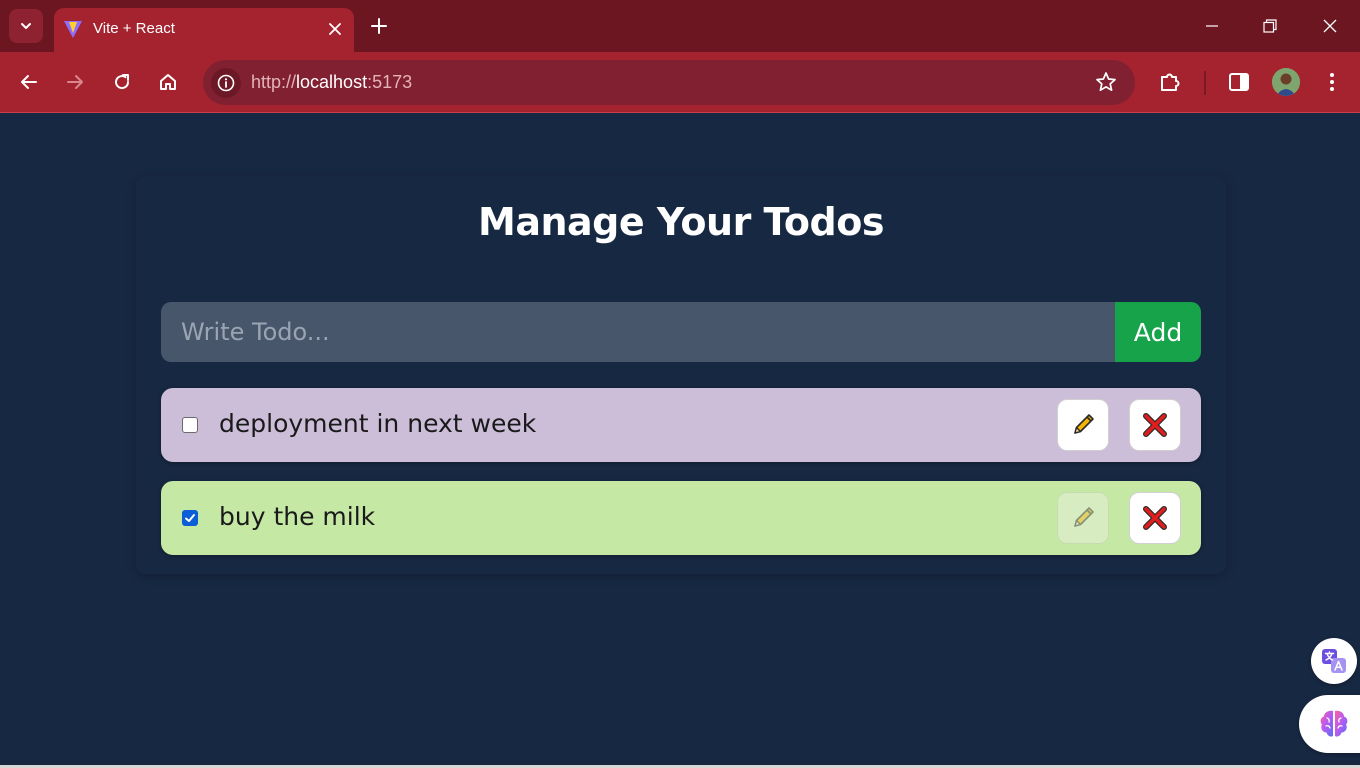  I want to click on reload-icon, so click(122, 82).